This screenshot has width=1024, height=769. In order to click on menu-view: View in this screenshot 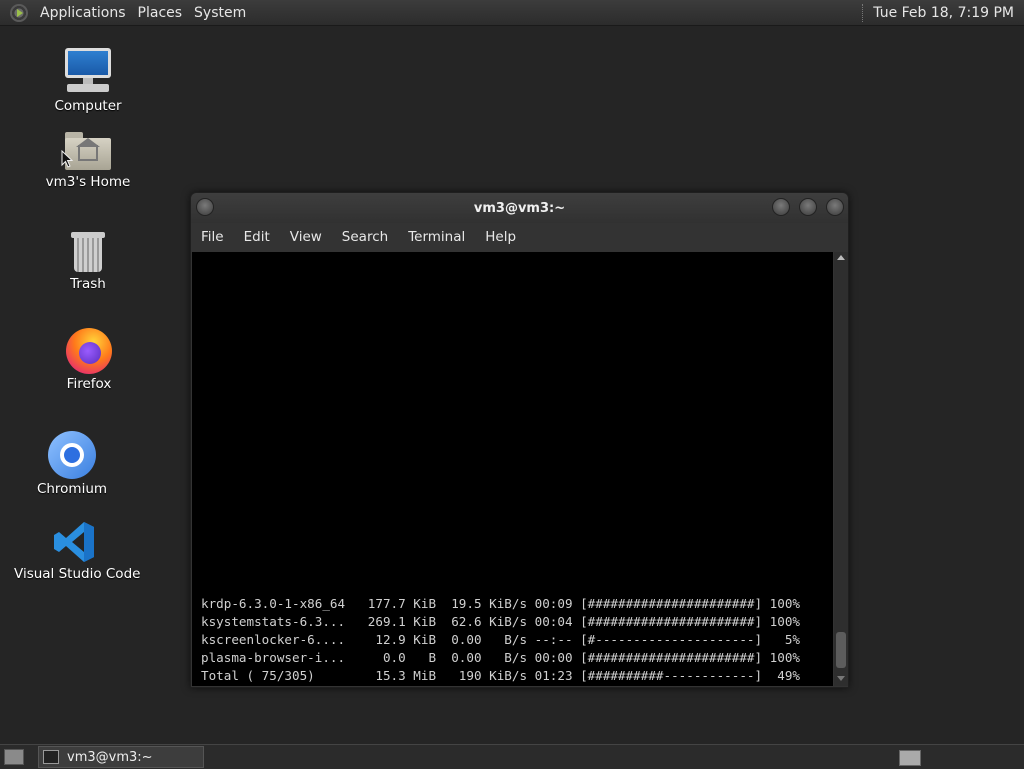, I will do `click(306, 237)`.